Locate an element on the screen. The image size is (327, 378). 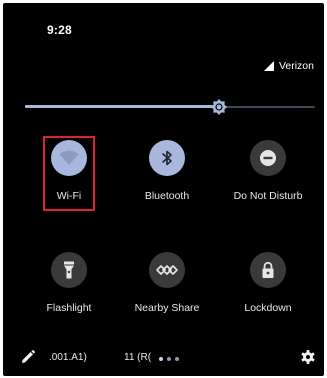
tile-lockdown: Lockdown is located at coordinates (268, 283).